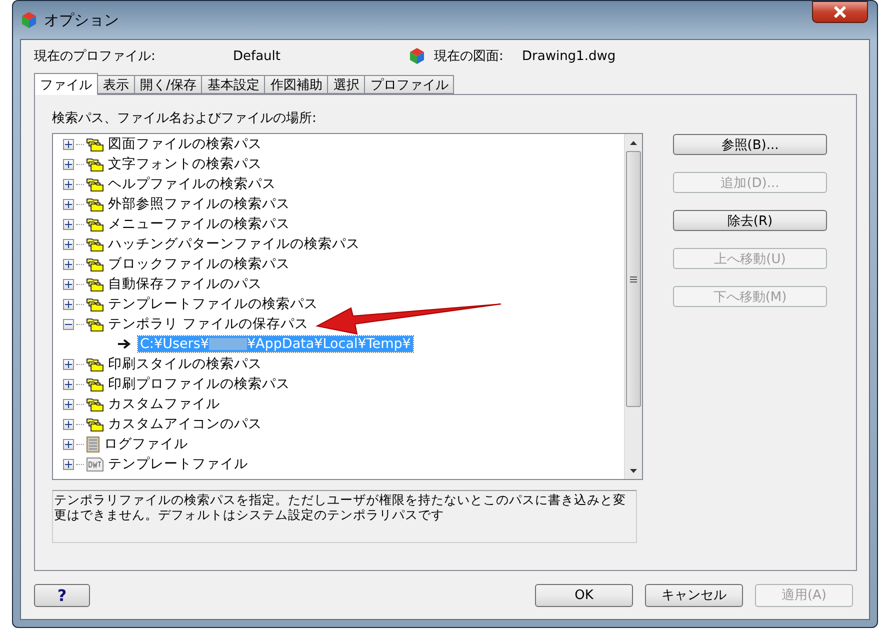 The height and width of the screenshot is (635, 888). I want to click on scrollbar, so click(633, 306).